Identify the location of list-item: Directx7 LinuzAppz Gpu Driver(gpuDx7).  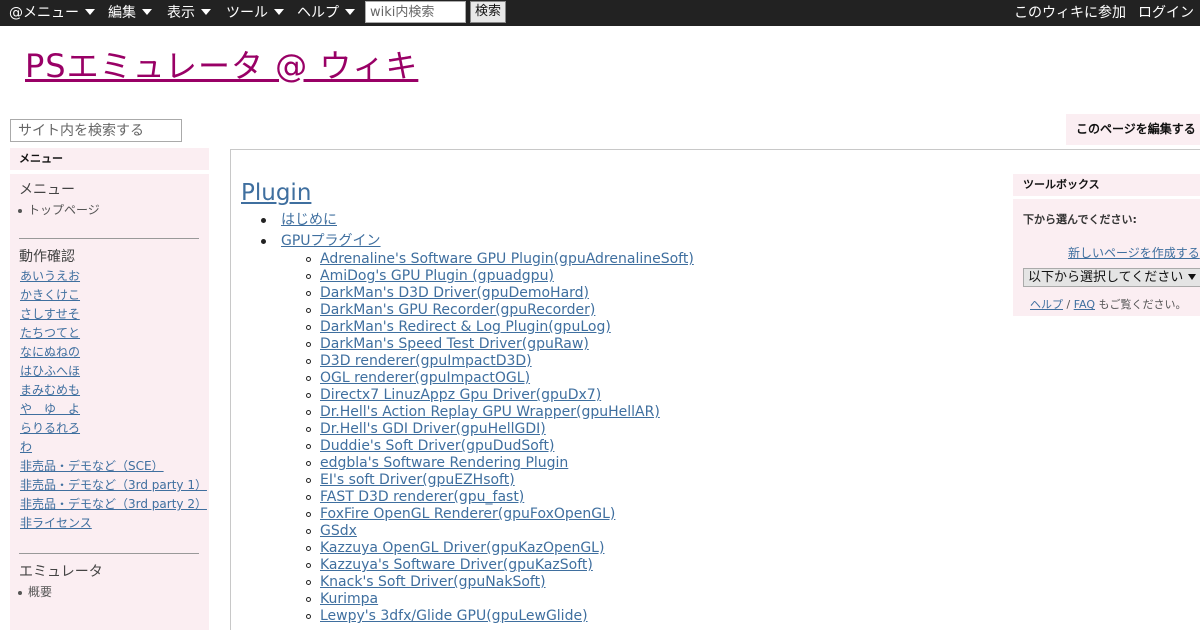
(453, 395).